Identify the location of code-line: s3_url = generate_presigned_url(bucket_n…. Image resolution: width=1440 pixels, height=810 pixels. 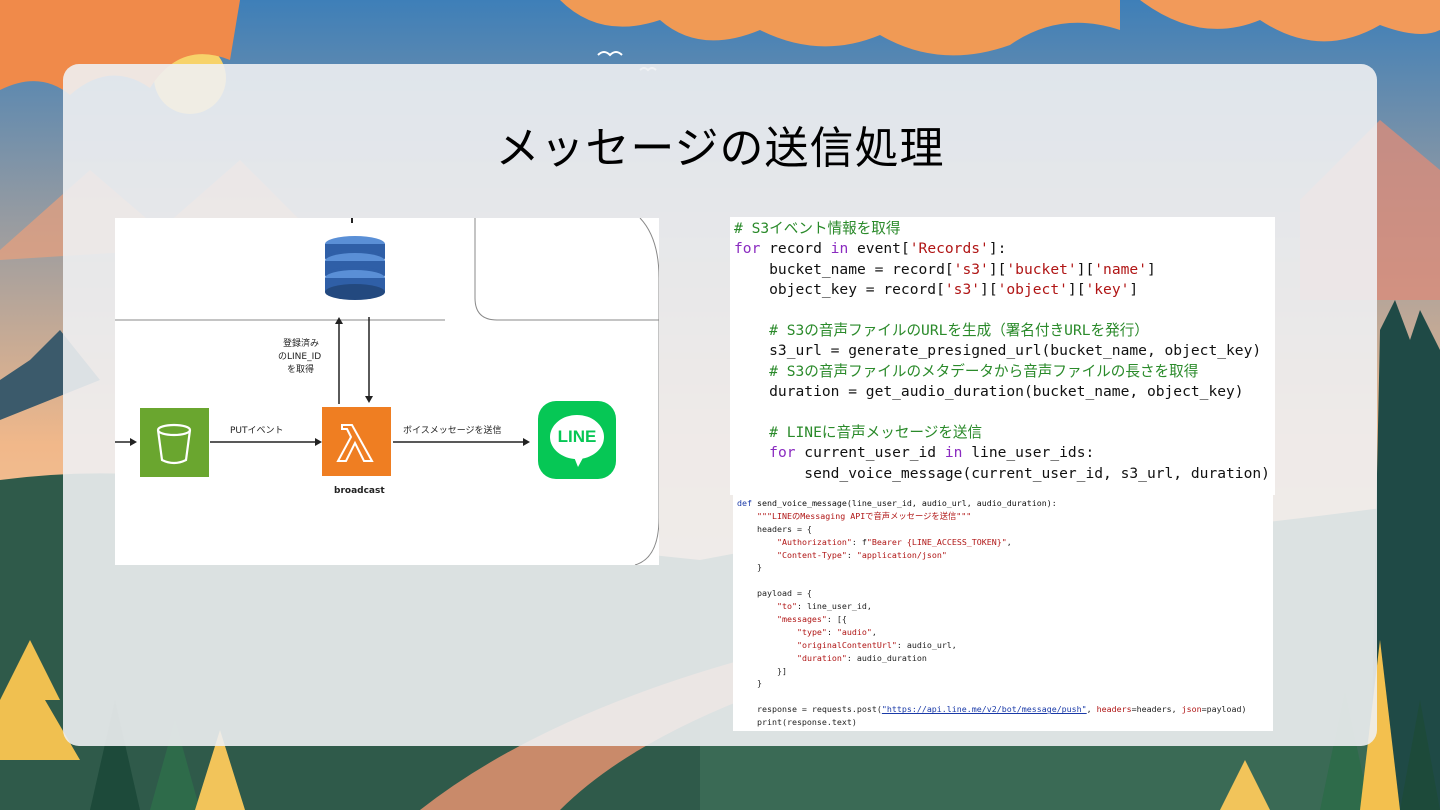
(1004, 351).